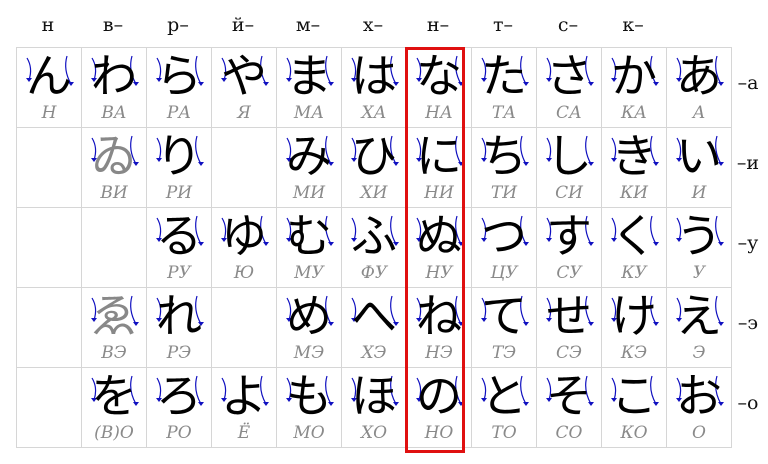 The width and height of the screenshot is (768, 464). What do you see at coordinates (374, 156) in the screenshot?
I see `kana-glyph: ひ` at bounding box center [374, 156].